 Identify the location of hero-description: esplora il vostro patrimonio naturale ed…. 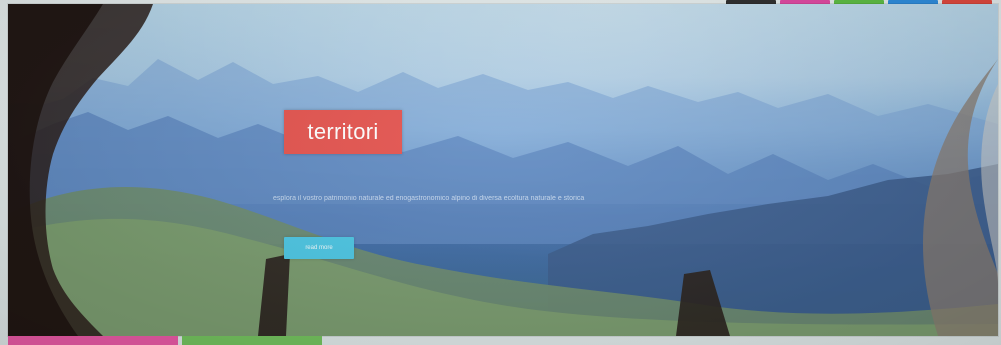
(429, 198).